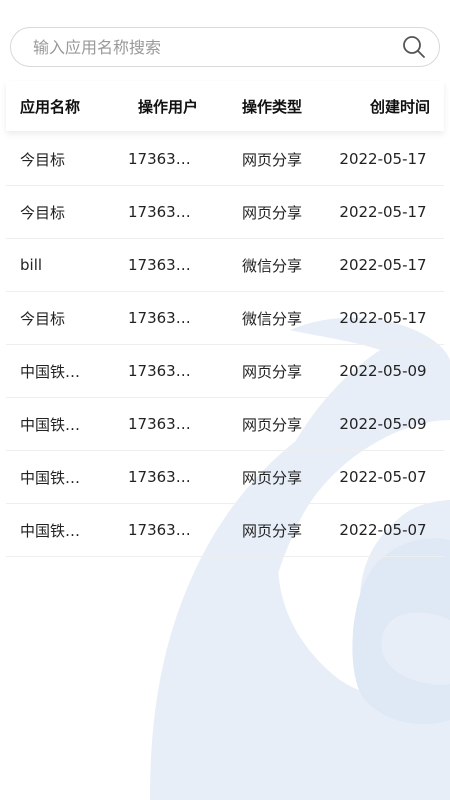 This screenshot has height=800, width=450. What do you see at coordinates (271, 106) in the screenshot?
I see `header-operation-type: 操作类型` at bounding box center [271, 106].